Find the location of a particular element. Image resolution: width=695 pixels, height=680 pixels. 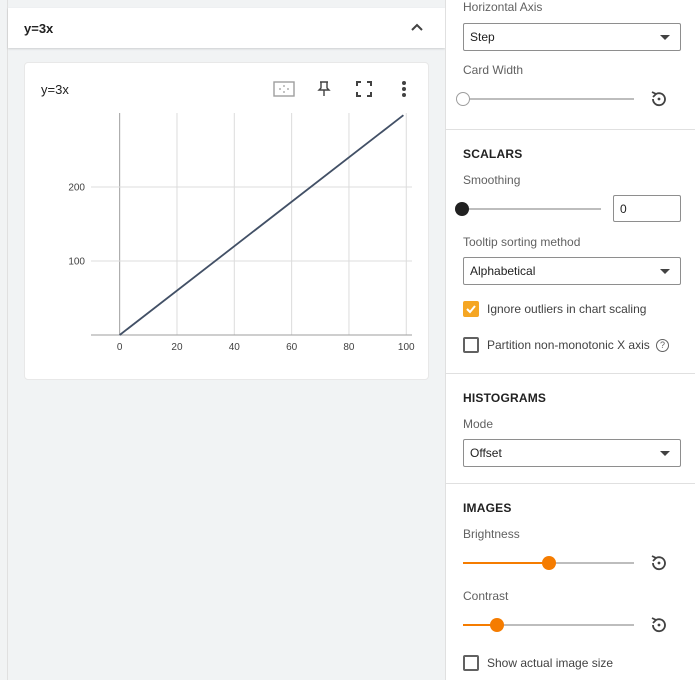

smoothing-label: Smoothing is located at coordinates (492, 180).